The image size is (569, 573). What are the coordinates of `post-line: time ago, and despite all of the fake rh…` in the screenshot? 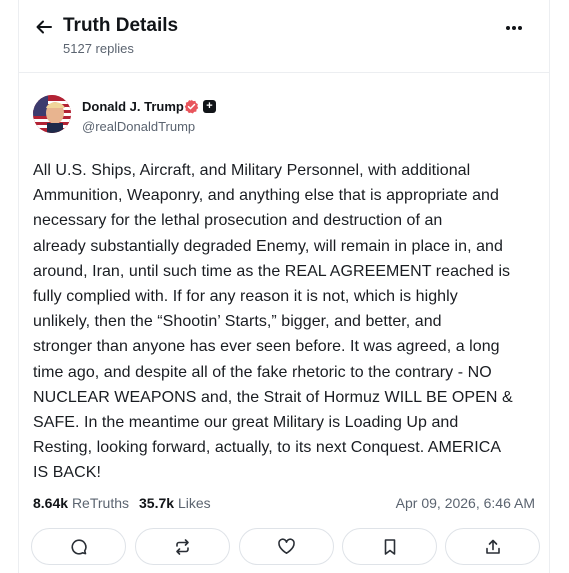 It's located at (262, 372).